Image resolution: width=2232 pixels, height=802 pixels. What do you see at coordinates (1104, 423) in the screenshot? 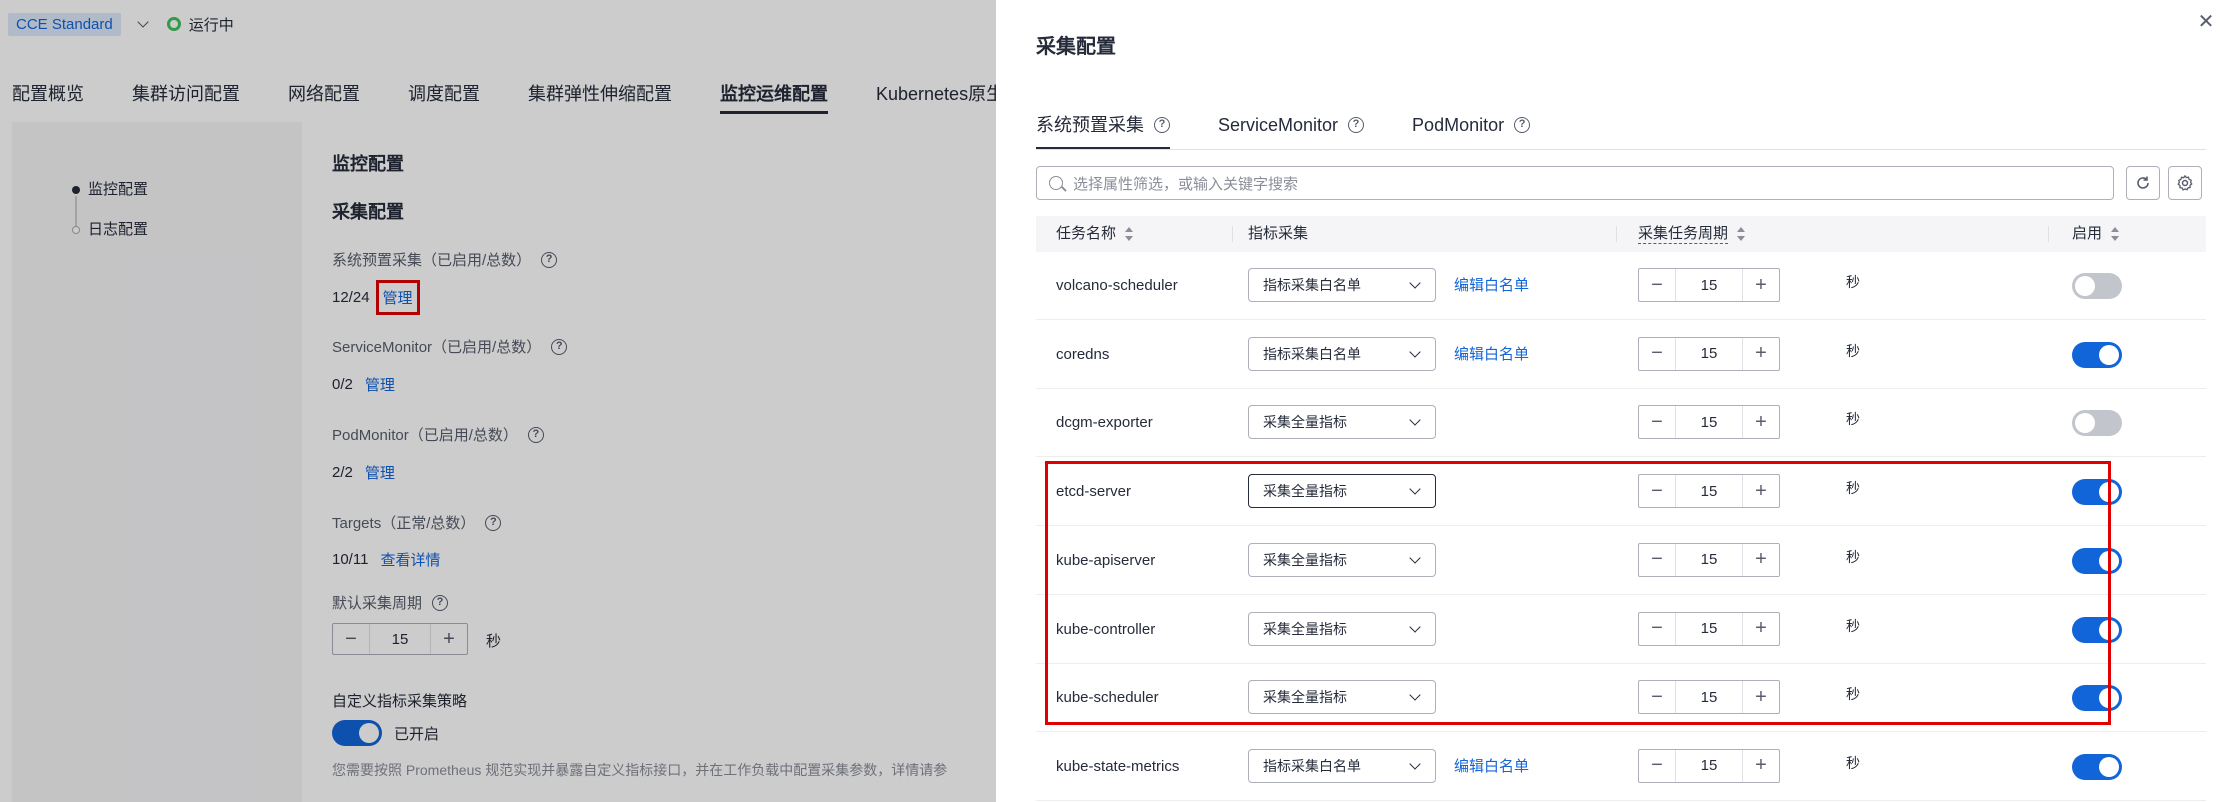
I see `task-name: dcgm-exporter` at bounding box center [1104, 423].